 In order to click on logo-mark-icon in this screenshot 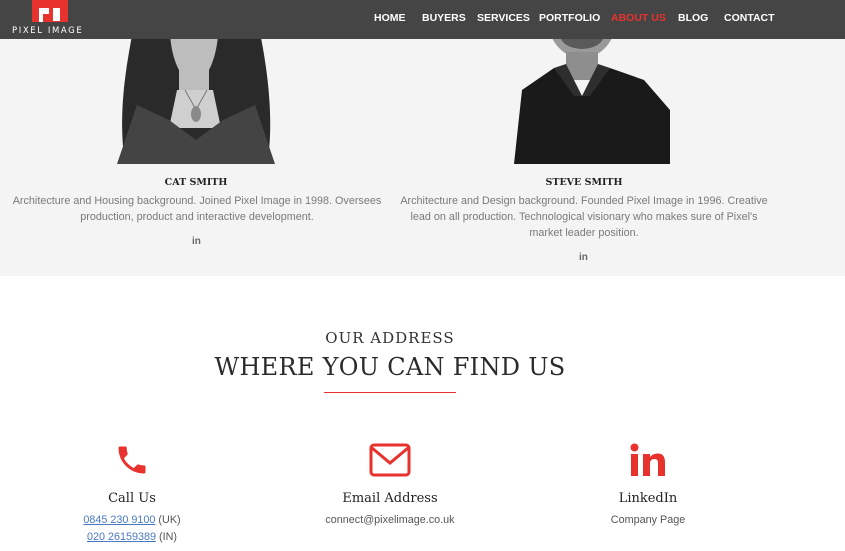, I will do `click(50, 11)`.